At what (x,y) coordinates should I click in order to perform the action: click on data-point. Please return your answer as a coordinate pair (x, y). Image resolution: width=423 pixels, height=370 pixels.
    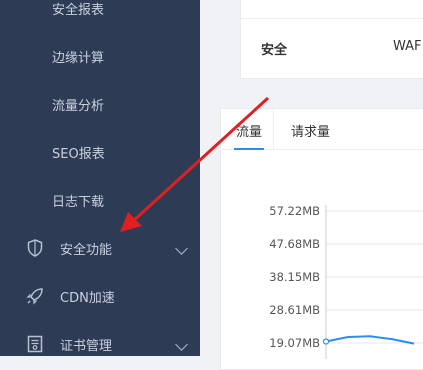
    Looking at the image, I should click on (326, 341).